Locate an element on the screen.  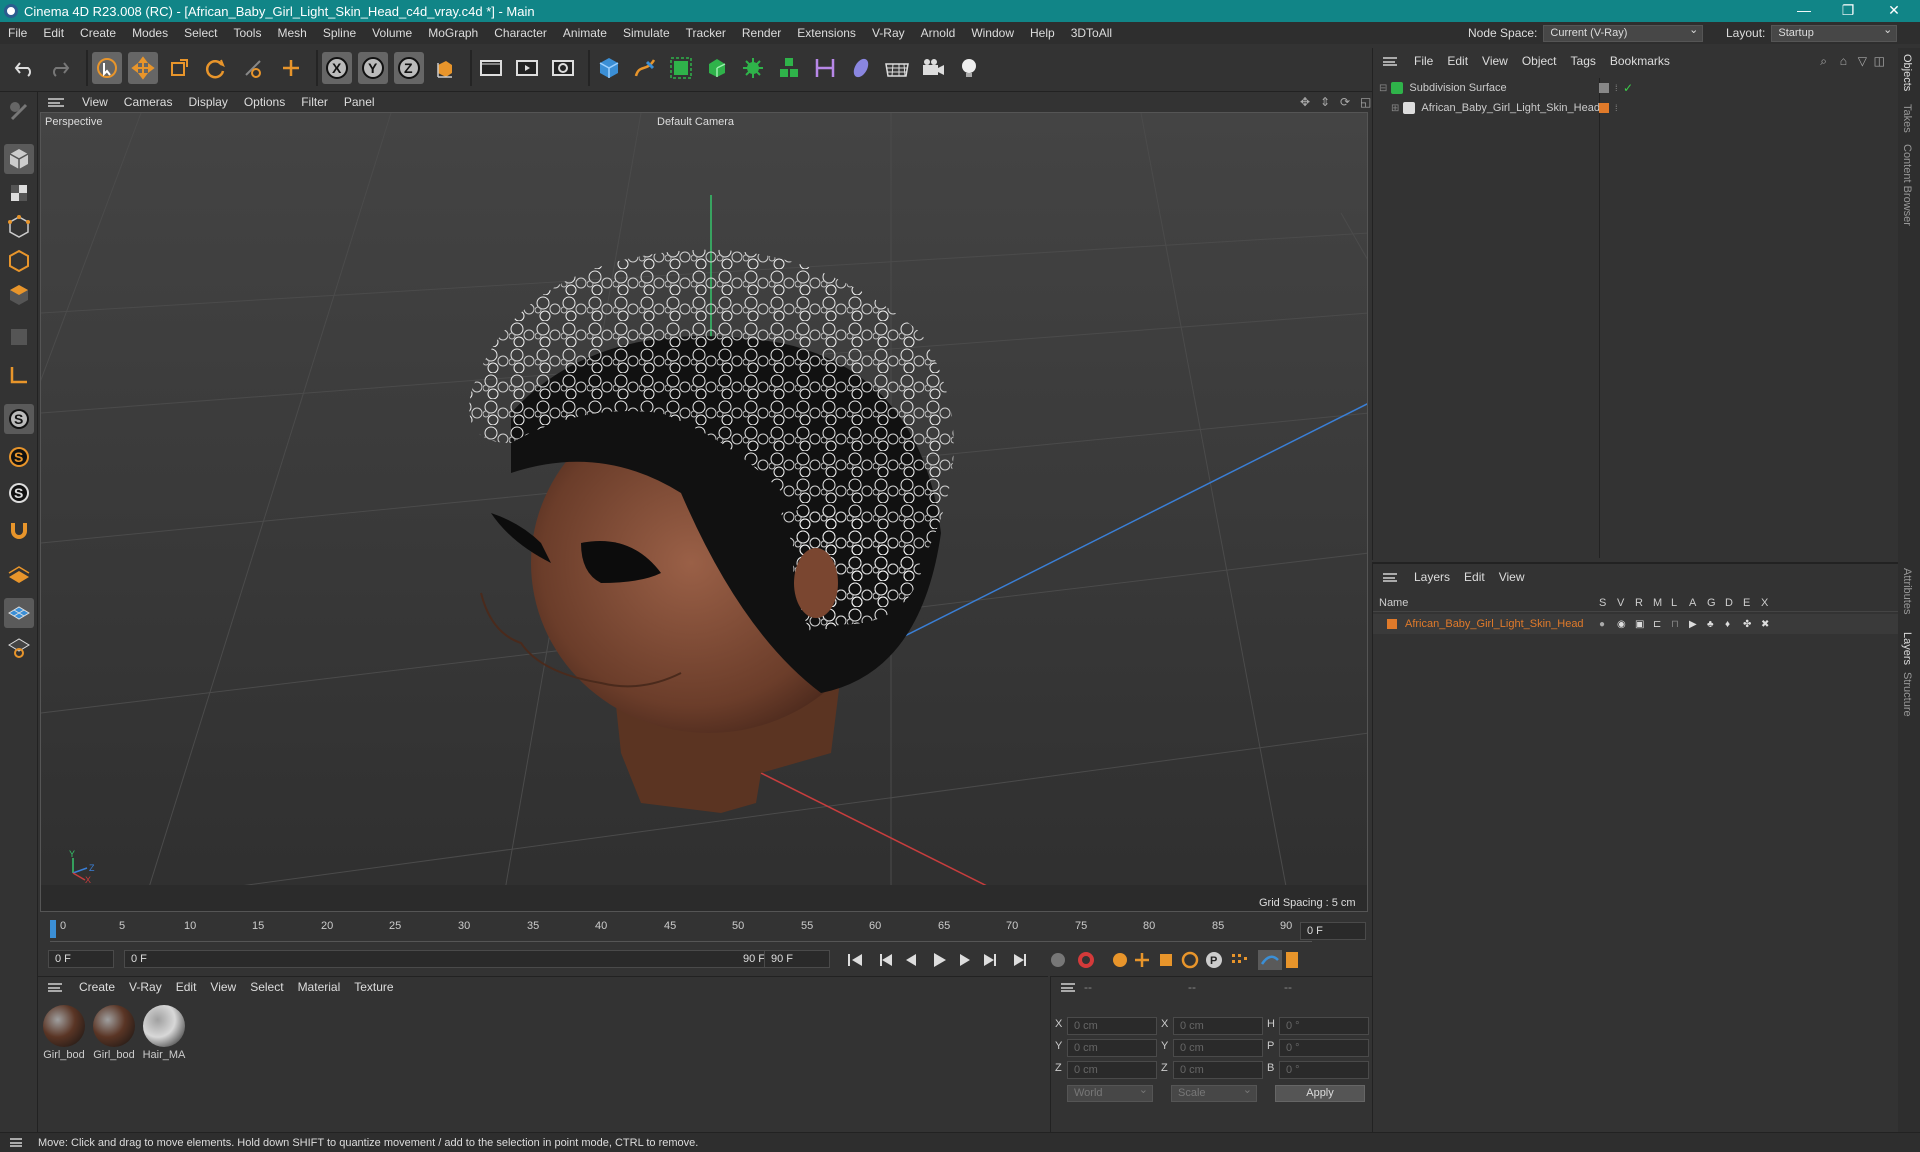
layout-dropdown: Startup is located at coordinates (1834, 32).